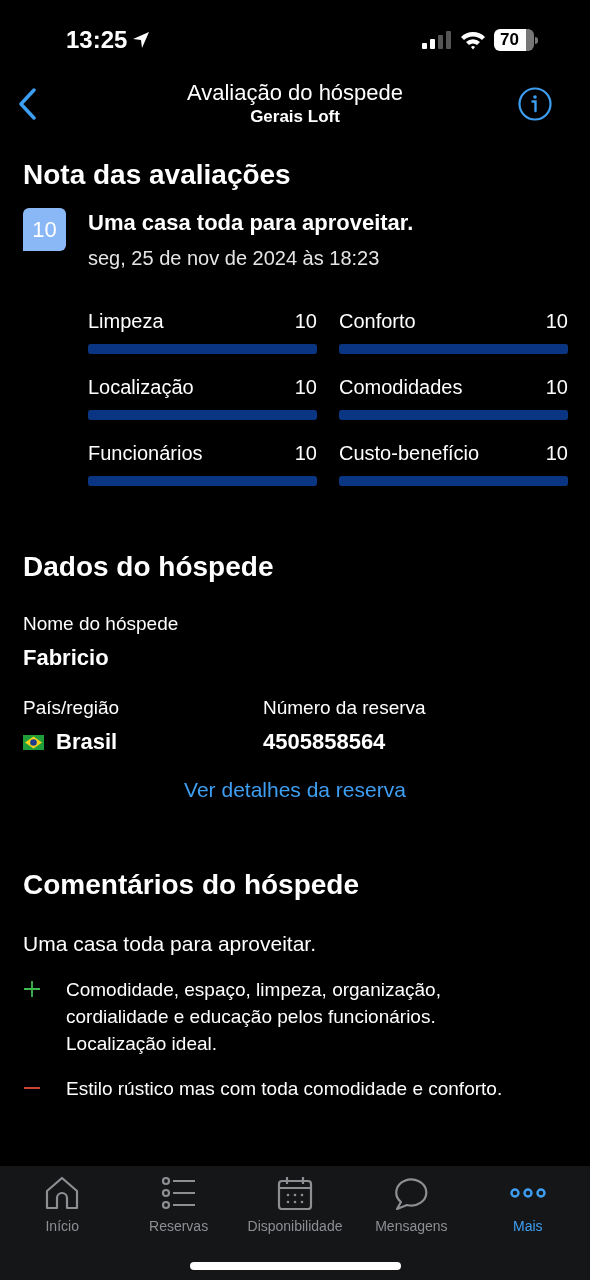 This screenshot has width=590, height=1280. Describe the element at coordinates (141, 387) in the screenshot. I see `category-label: Localização` at that location.